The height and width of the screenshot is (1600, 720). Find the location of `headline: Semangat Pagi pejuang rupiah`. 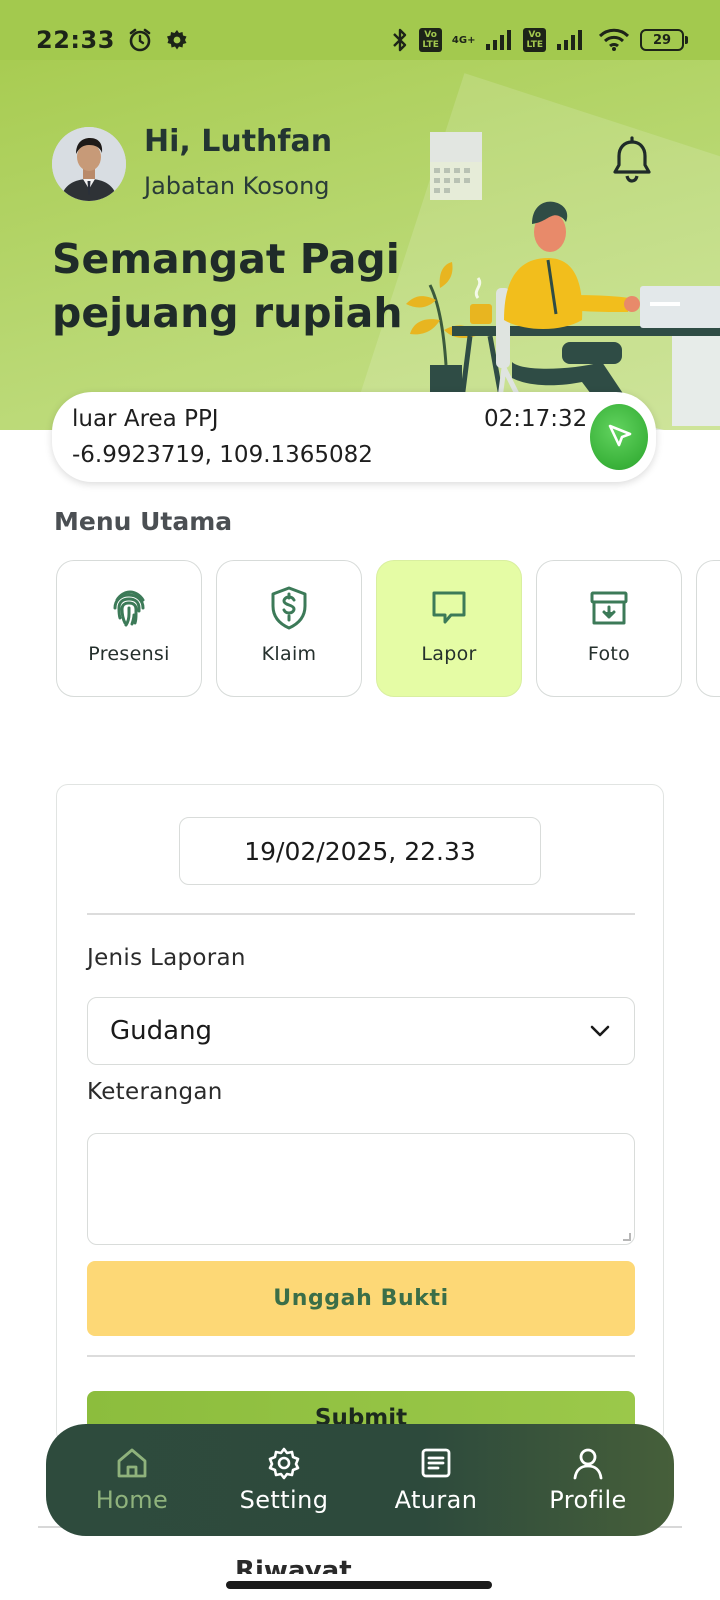

headline: Semangat Pagi pejuang rupiah is located at coordinates (232, 286).